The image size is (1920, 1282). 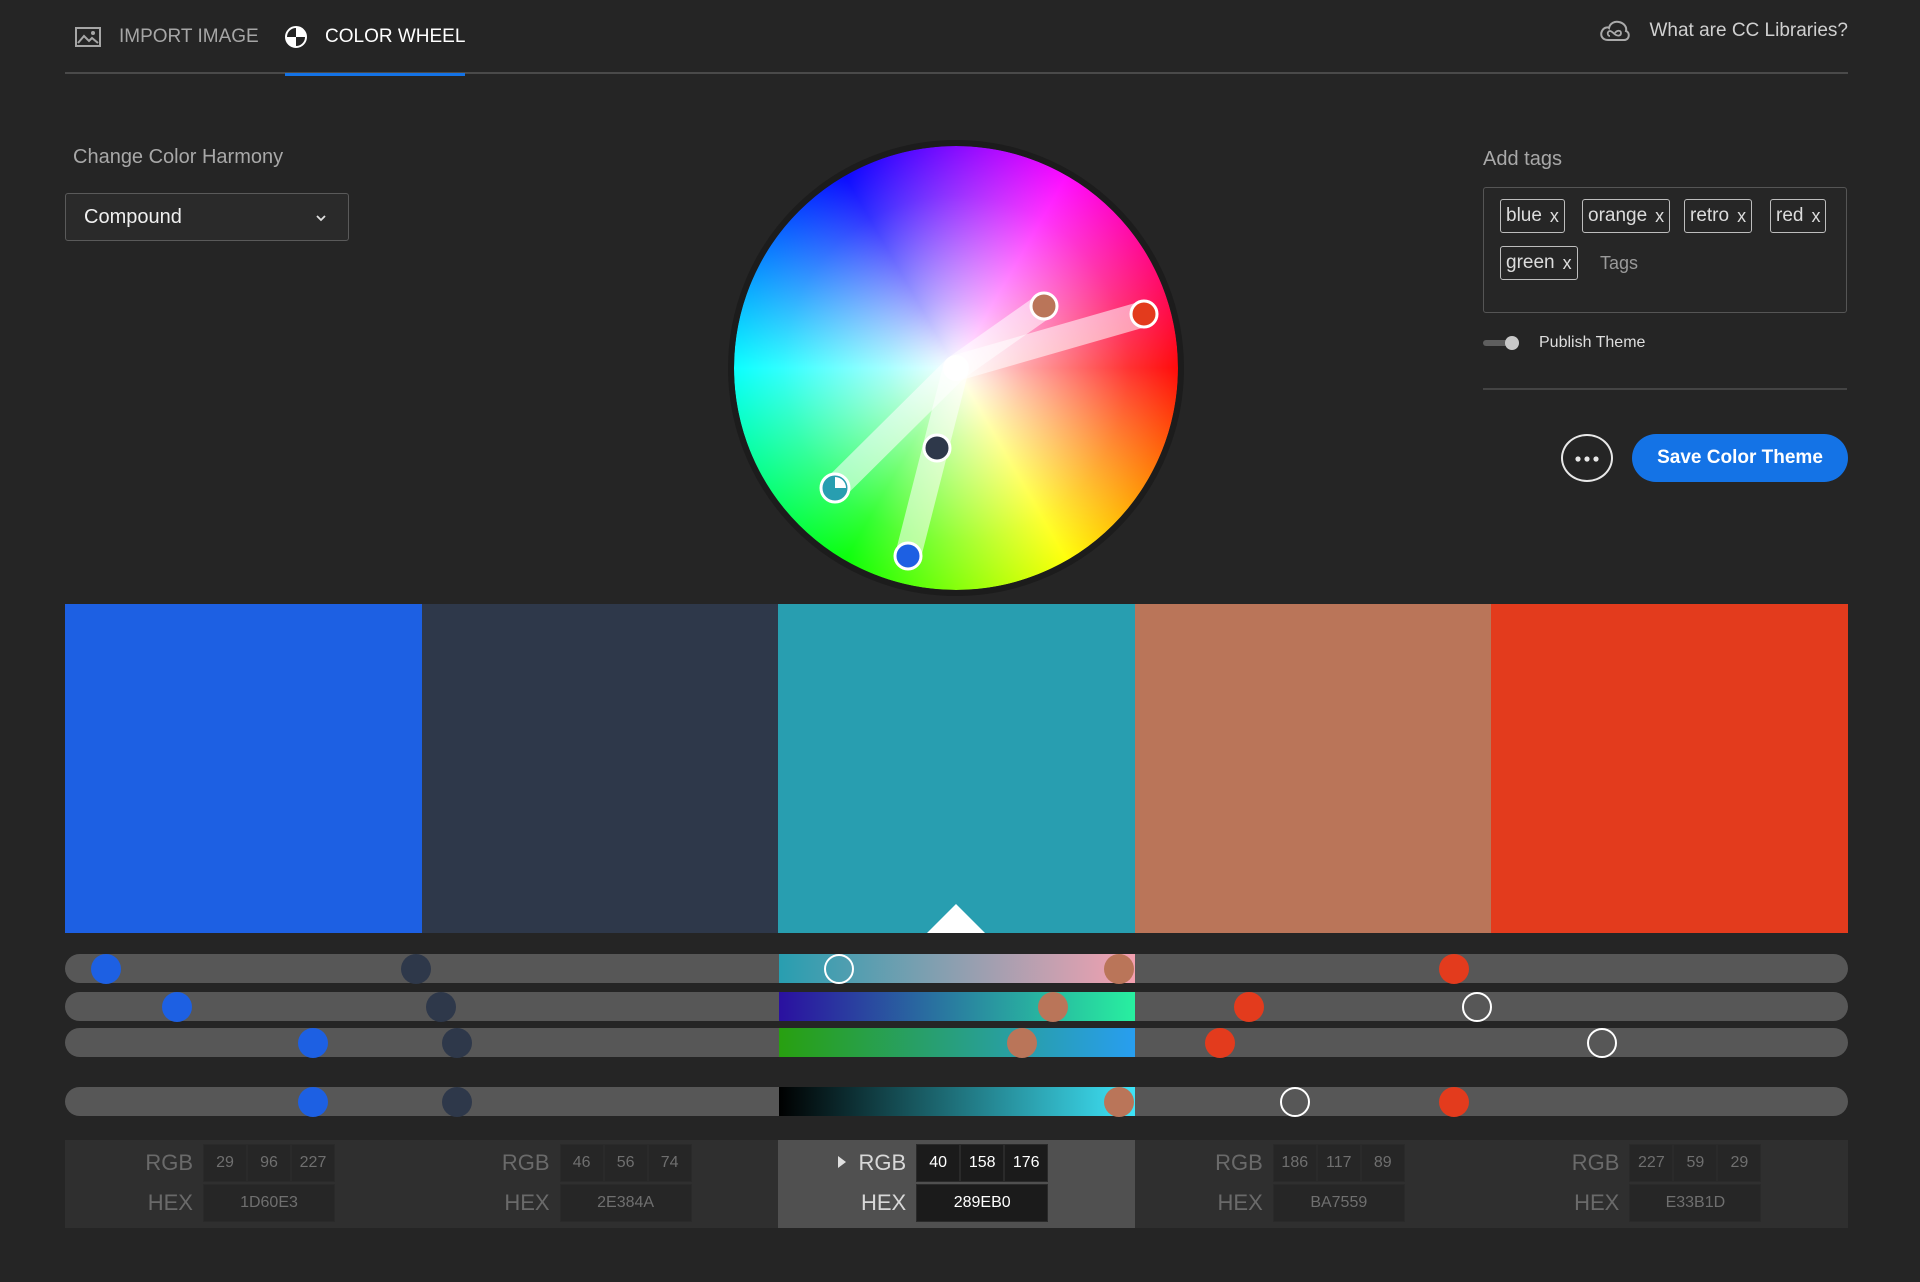 What do you see at coordinates (625, 1163) in the screenshot?
I see `green-value-field: 56` at bounding box center [625, 1163].